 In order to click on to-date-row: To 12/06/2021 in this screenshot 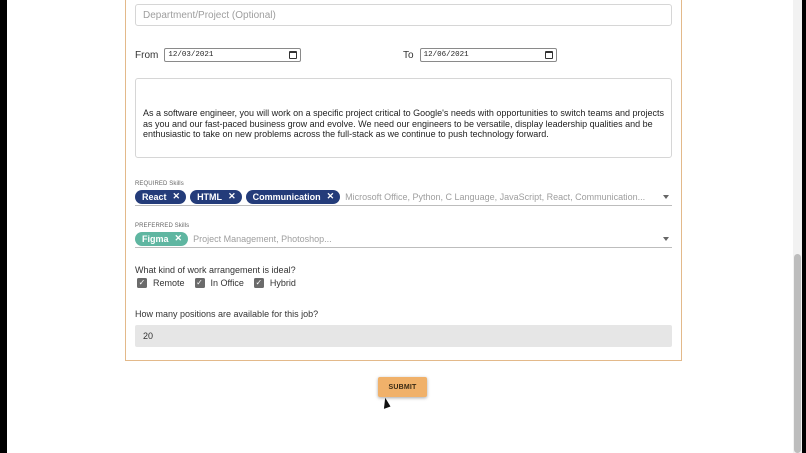, I will do `click(480, 55)`.